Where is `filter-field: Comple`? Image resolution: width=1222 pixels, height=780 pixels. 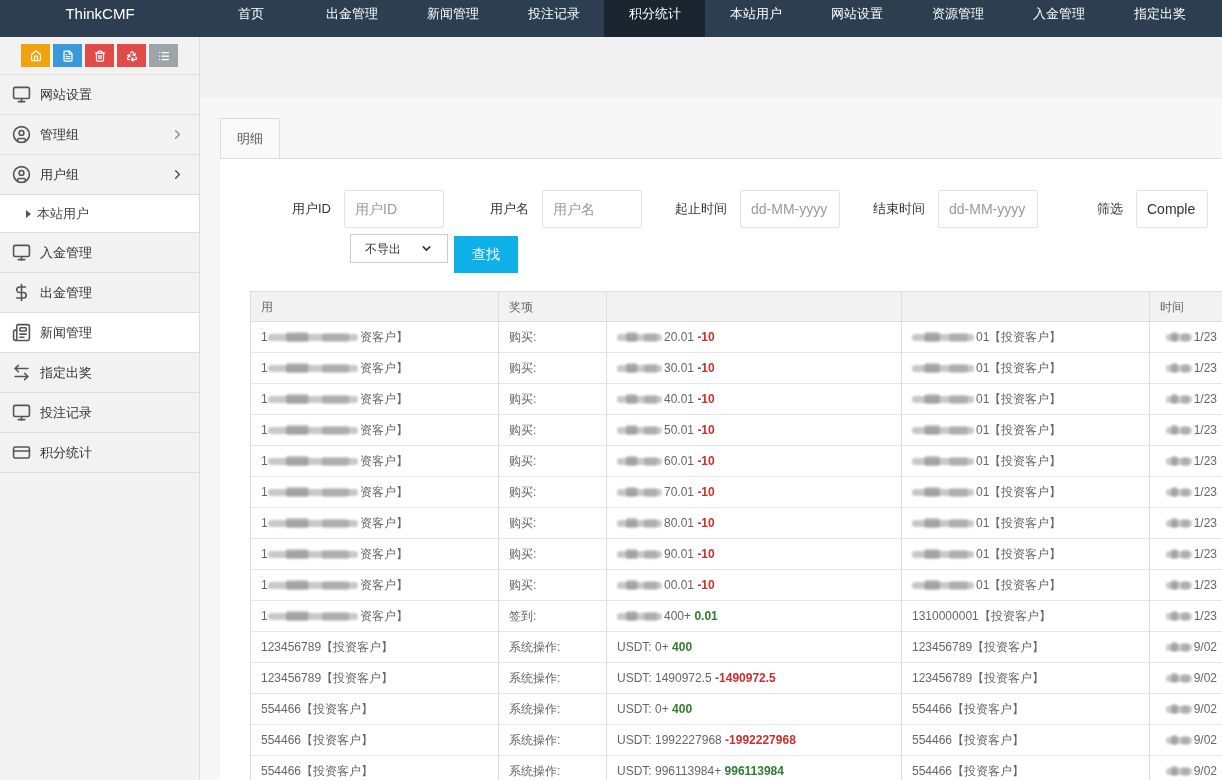 filter-field: Comple is located at coordinates (1172, 209).